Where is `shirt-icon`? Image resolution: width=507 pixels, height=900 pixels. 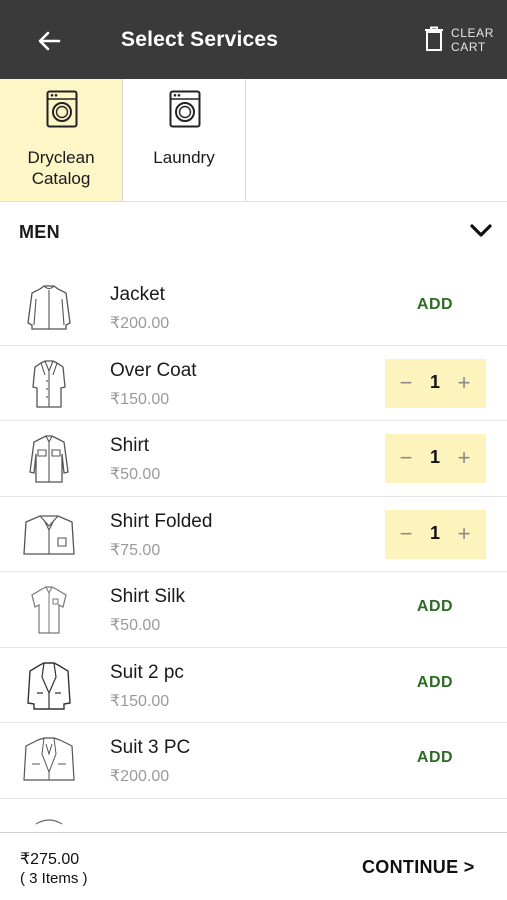 shirt-icon is located at coordinates (49, 459).